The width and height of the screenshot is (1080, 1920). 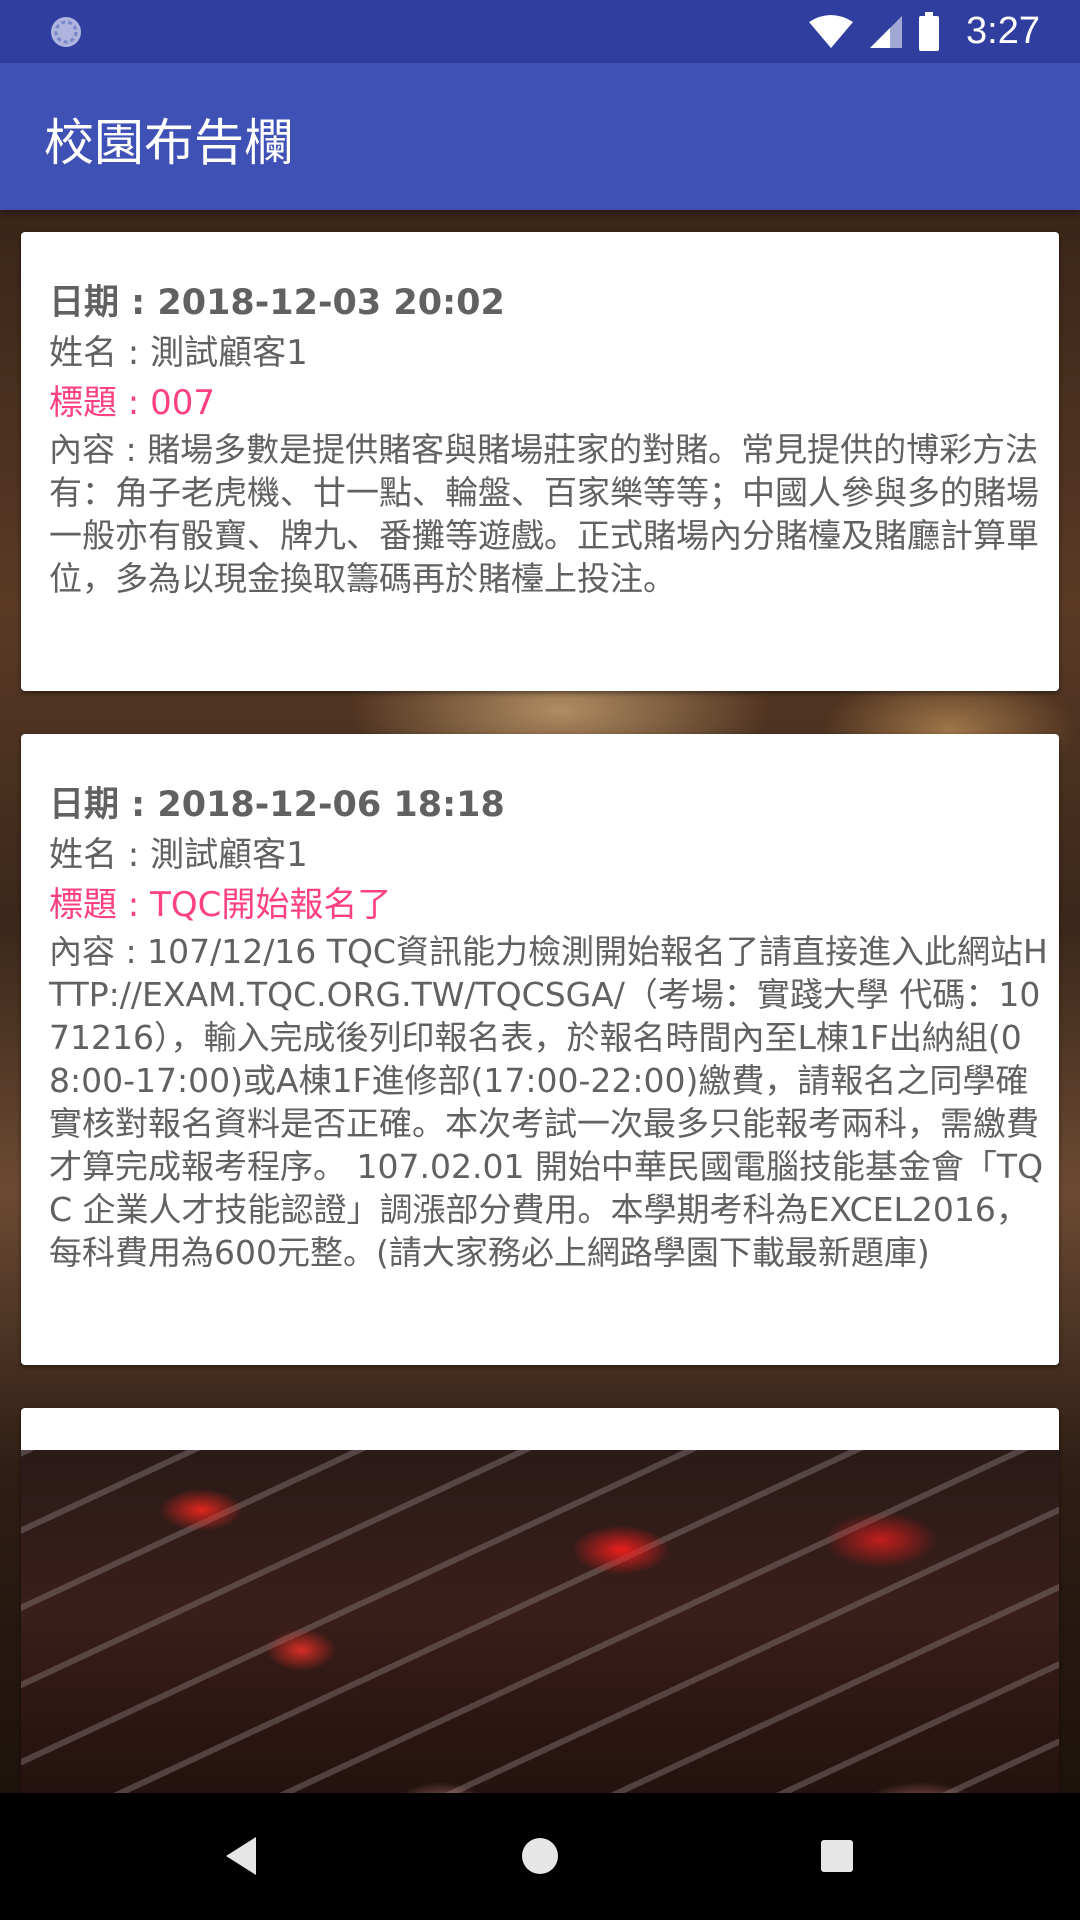 What do you see at coordinates (220, 905) in the screenshot?
I see `post-title: 標題 : TQC開始報名了` at bounding box center [220, 905].